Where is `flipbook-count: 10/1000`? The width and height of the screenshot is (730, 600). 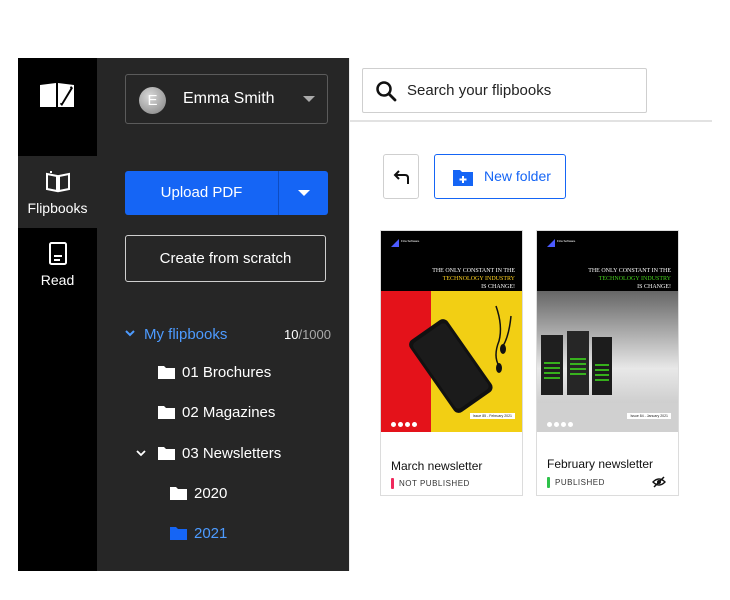
flipbook-count: 10/1000 is located at coordinates (307, 334).